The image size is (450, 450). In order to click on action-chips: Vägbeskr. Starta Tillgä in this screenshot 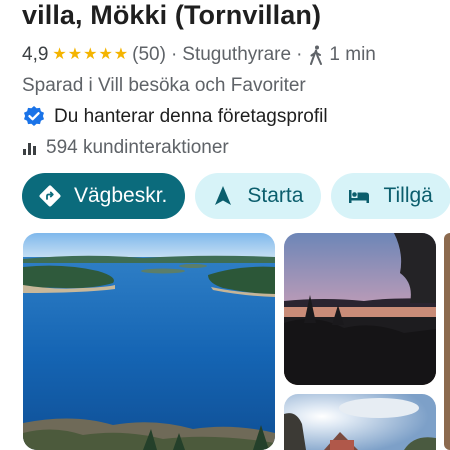, I will do `click(236, 196)`.